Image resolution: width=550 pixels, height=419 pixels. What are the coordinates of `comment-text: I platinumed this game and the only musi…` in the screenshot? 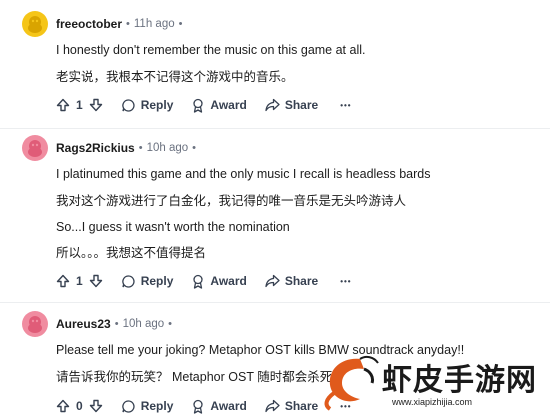 It's located at (243, 174).